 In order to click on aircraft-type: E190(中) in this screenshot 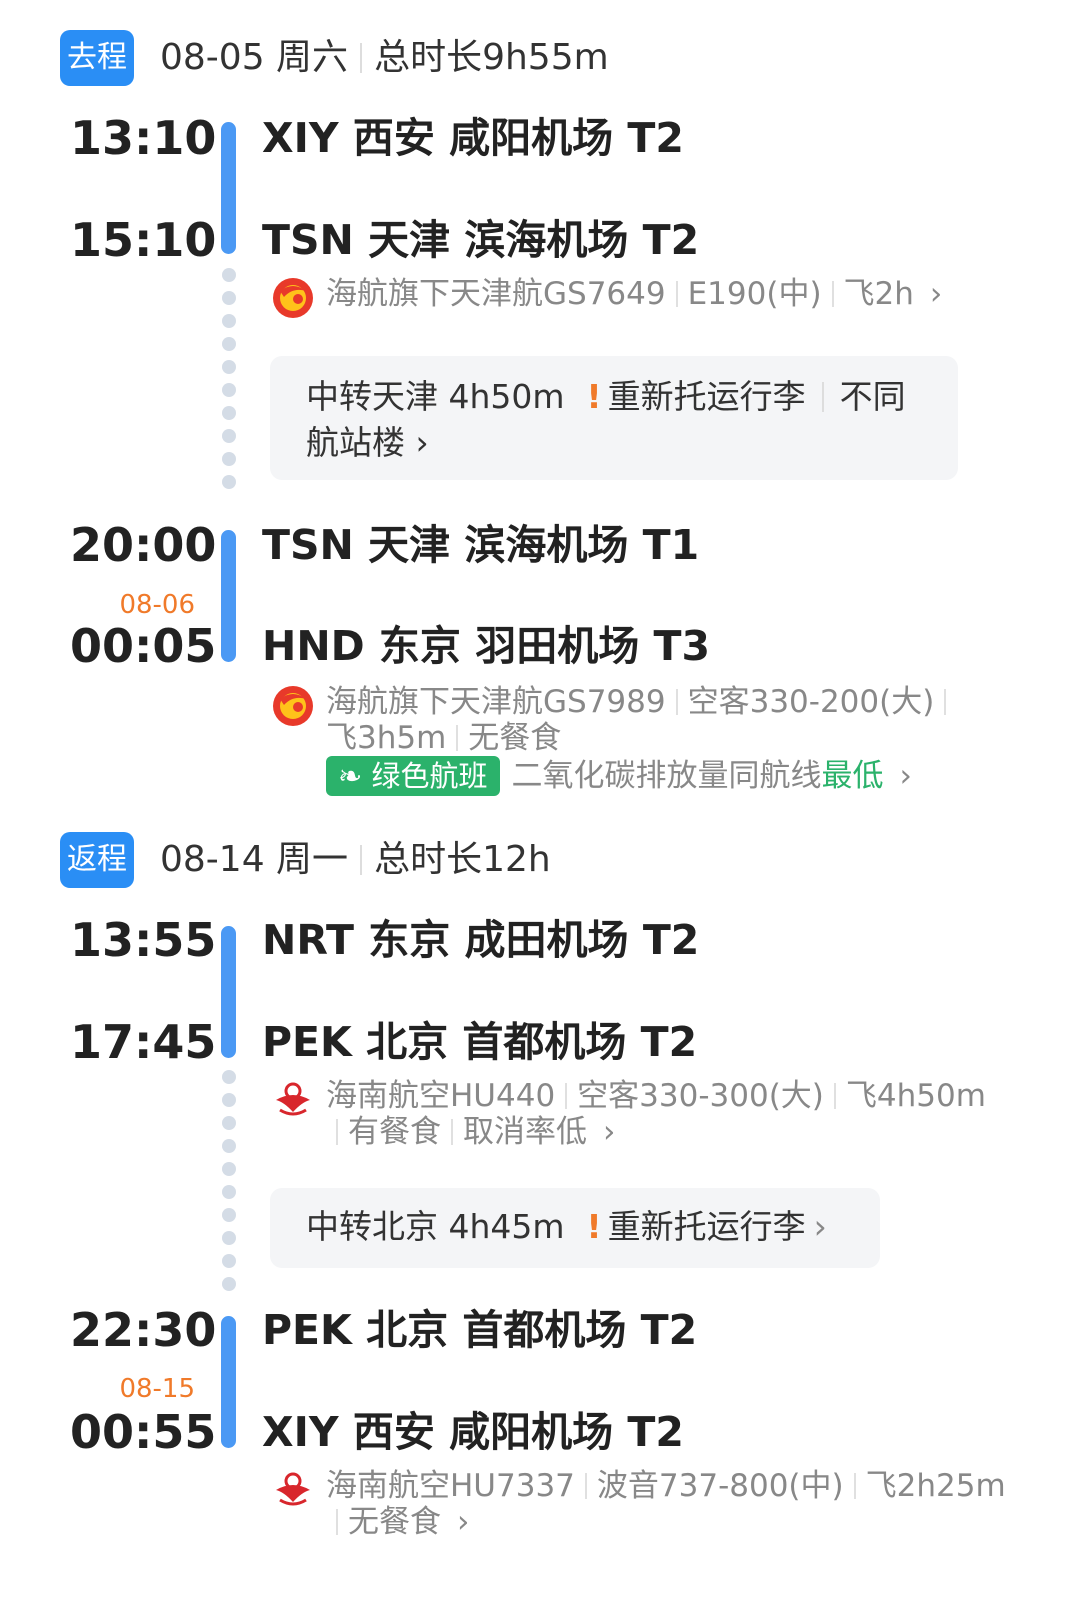, I will do `click(754, 294)`.